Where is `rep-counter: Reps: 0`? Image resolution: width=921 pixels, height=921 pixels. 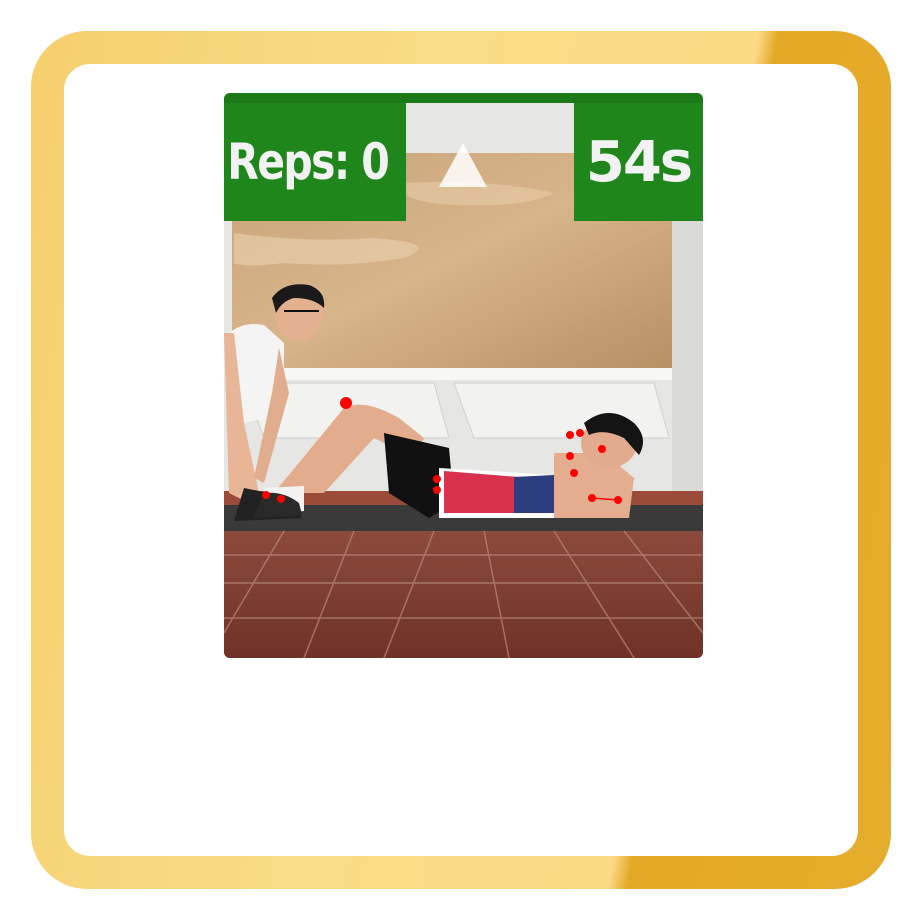
rep-counter: Reps: 0 is located at coordinates (315, 162).